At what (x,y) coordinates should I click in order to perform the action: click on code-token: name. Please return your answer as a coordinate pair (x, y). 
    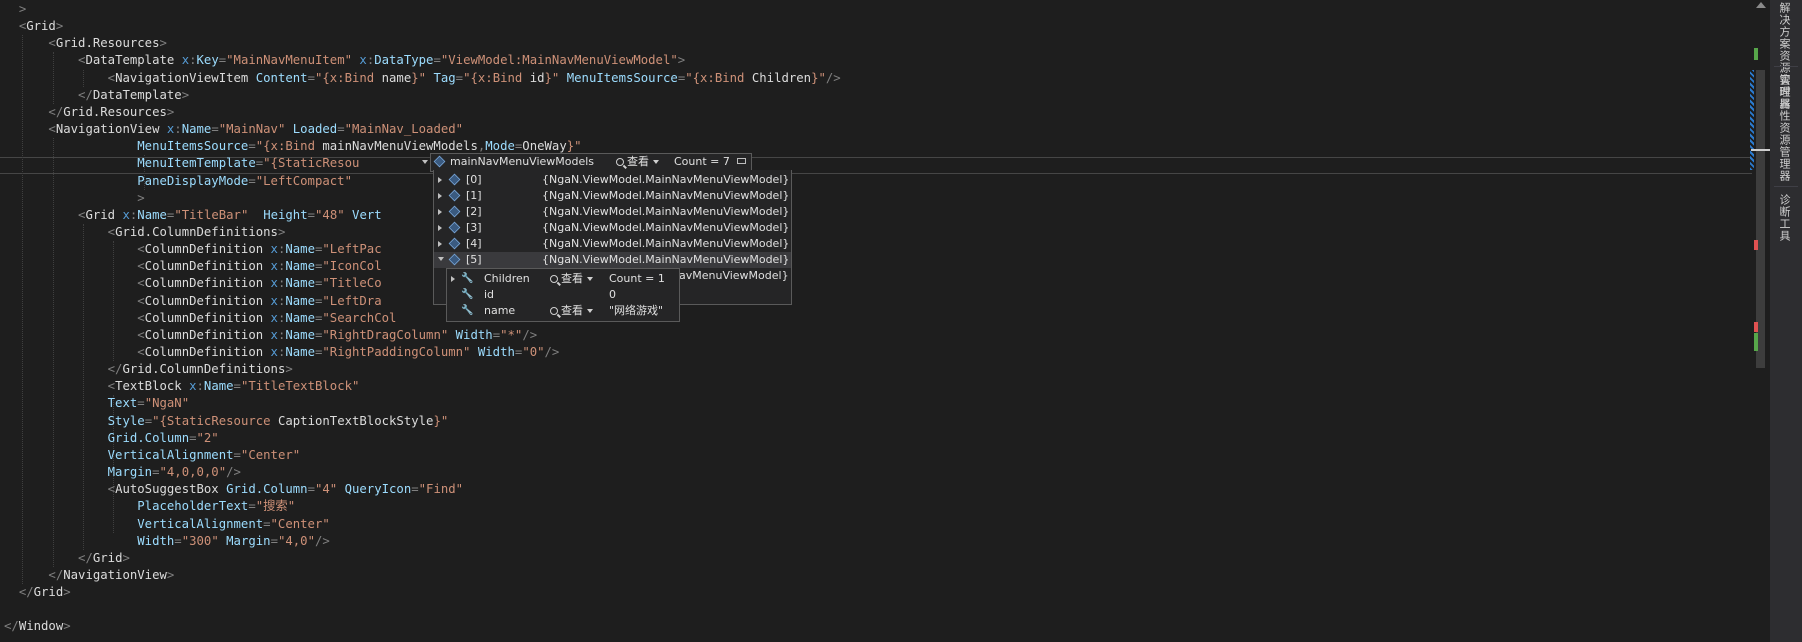
    Looking at the image, I should click on (396, 77).